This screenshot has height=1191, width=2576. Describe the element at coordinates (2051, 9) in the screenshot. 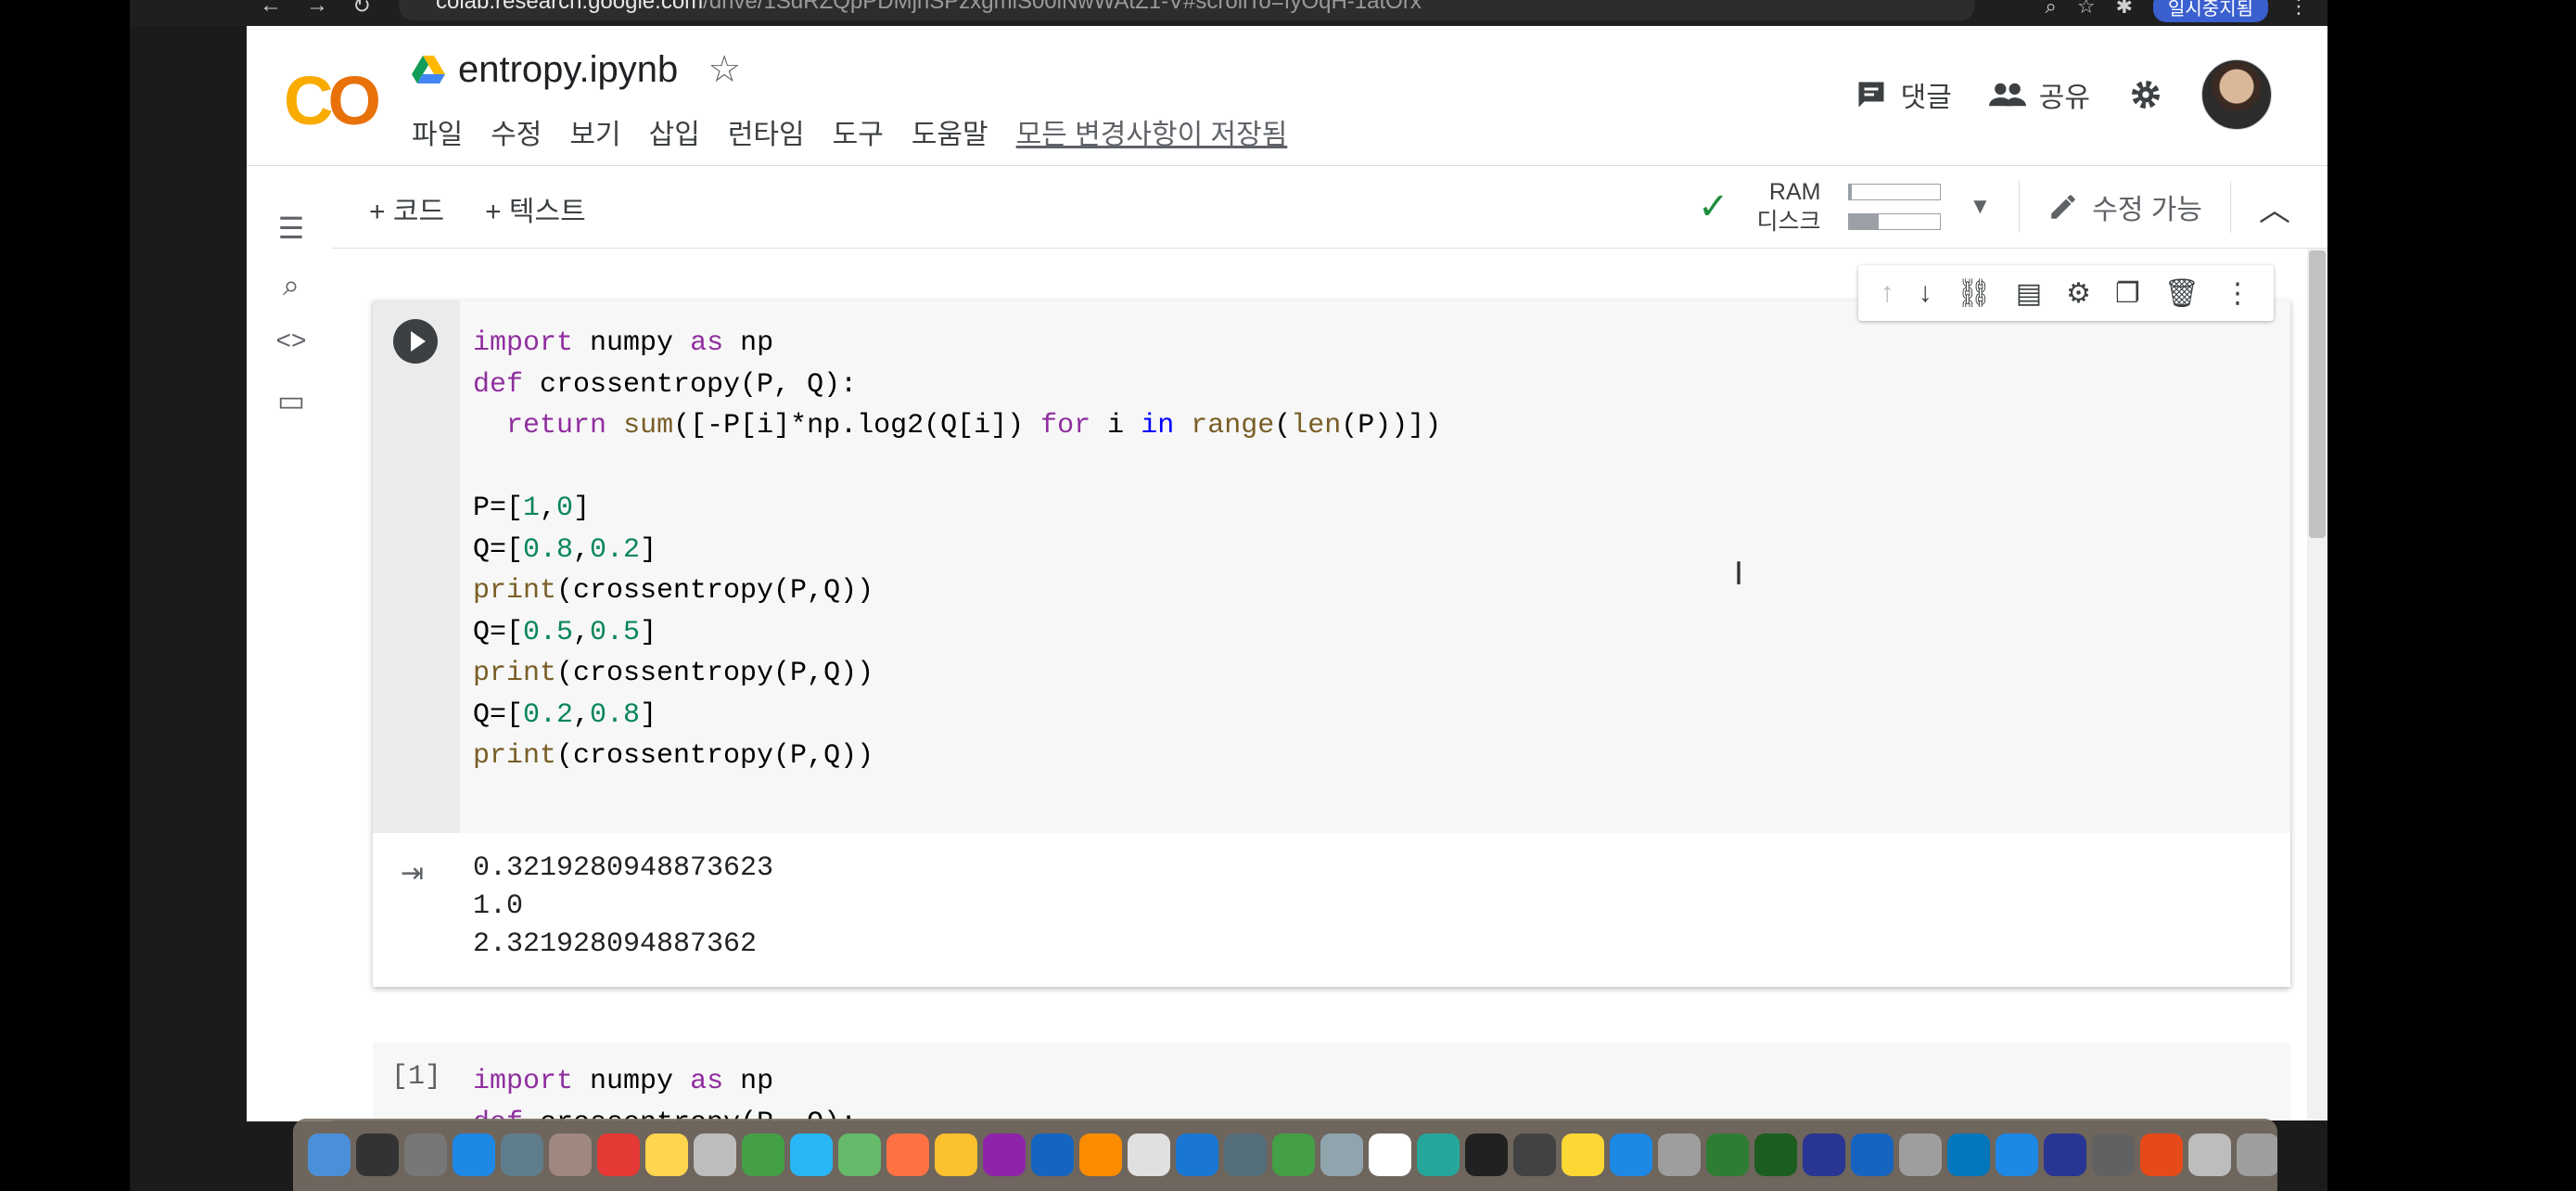

I see `zoom-icon: ⌕` at that location.